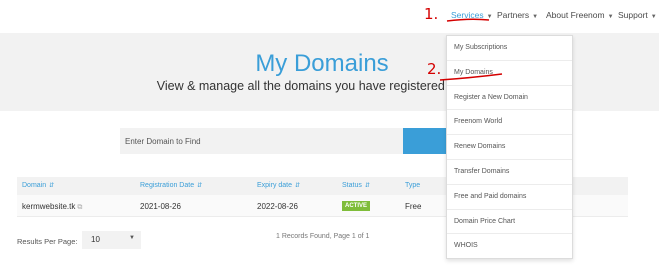  What do you see at coordinates (509, 222) in the screenshot?
I see `menu-item-domain-price-chart: Domain Price Chart` at bounding box center [509, 222].